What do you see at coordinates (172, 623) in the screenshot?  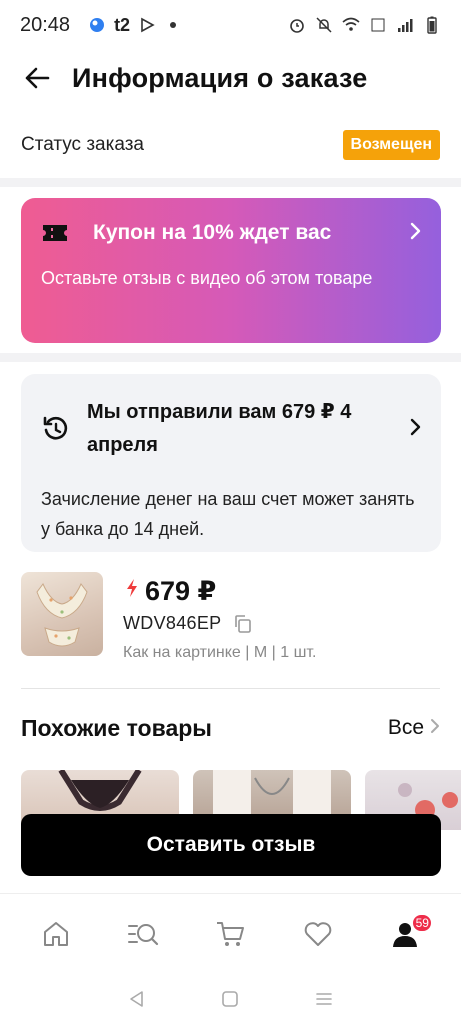 I see `product-sku: WDV846EP` at bounding box center [172, 623].